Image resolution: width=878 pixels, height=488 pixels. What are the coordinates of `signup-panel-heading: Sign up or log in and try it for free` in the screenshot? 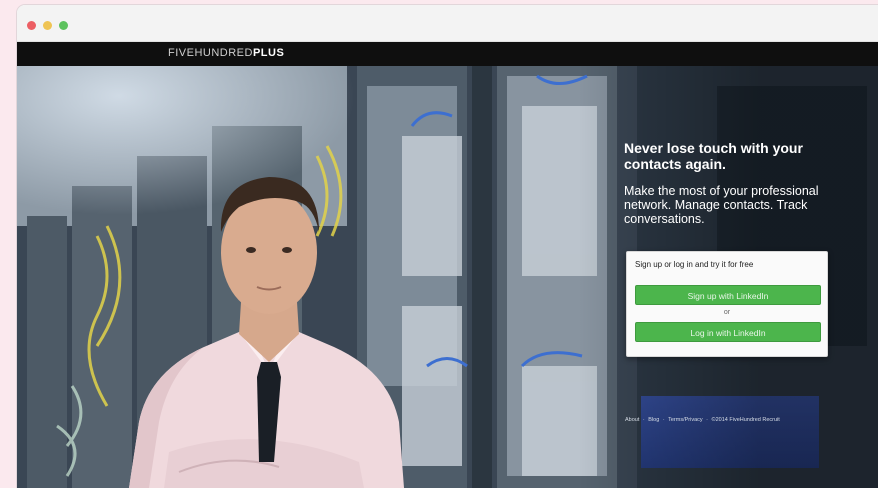 It's located at (694, 264).